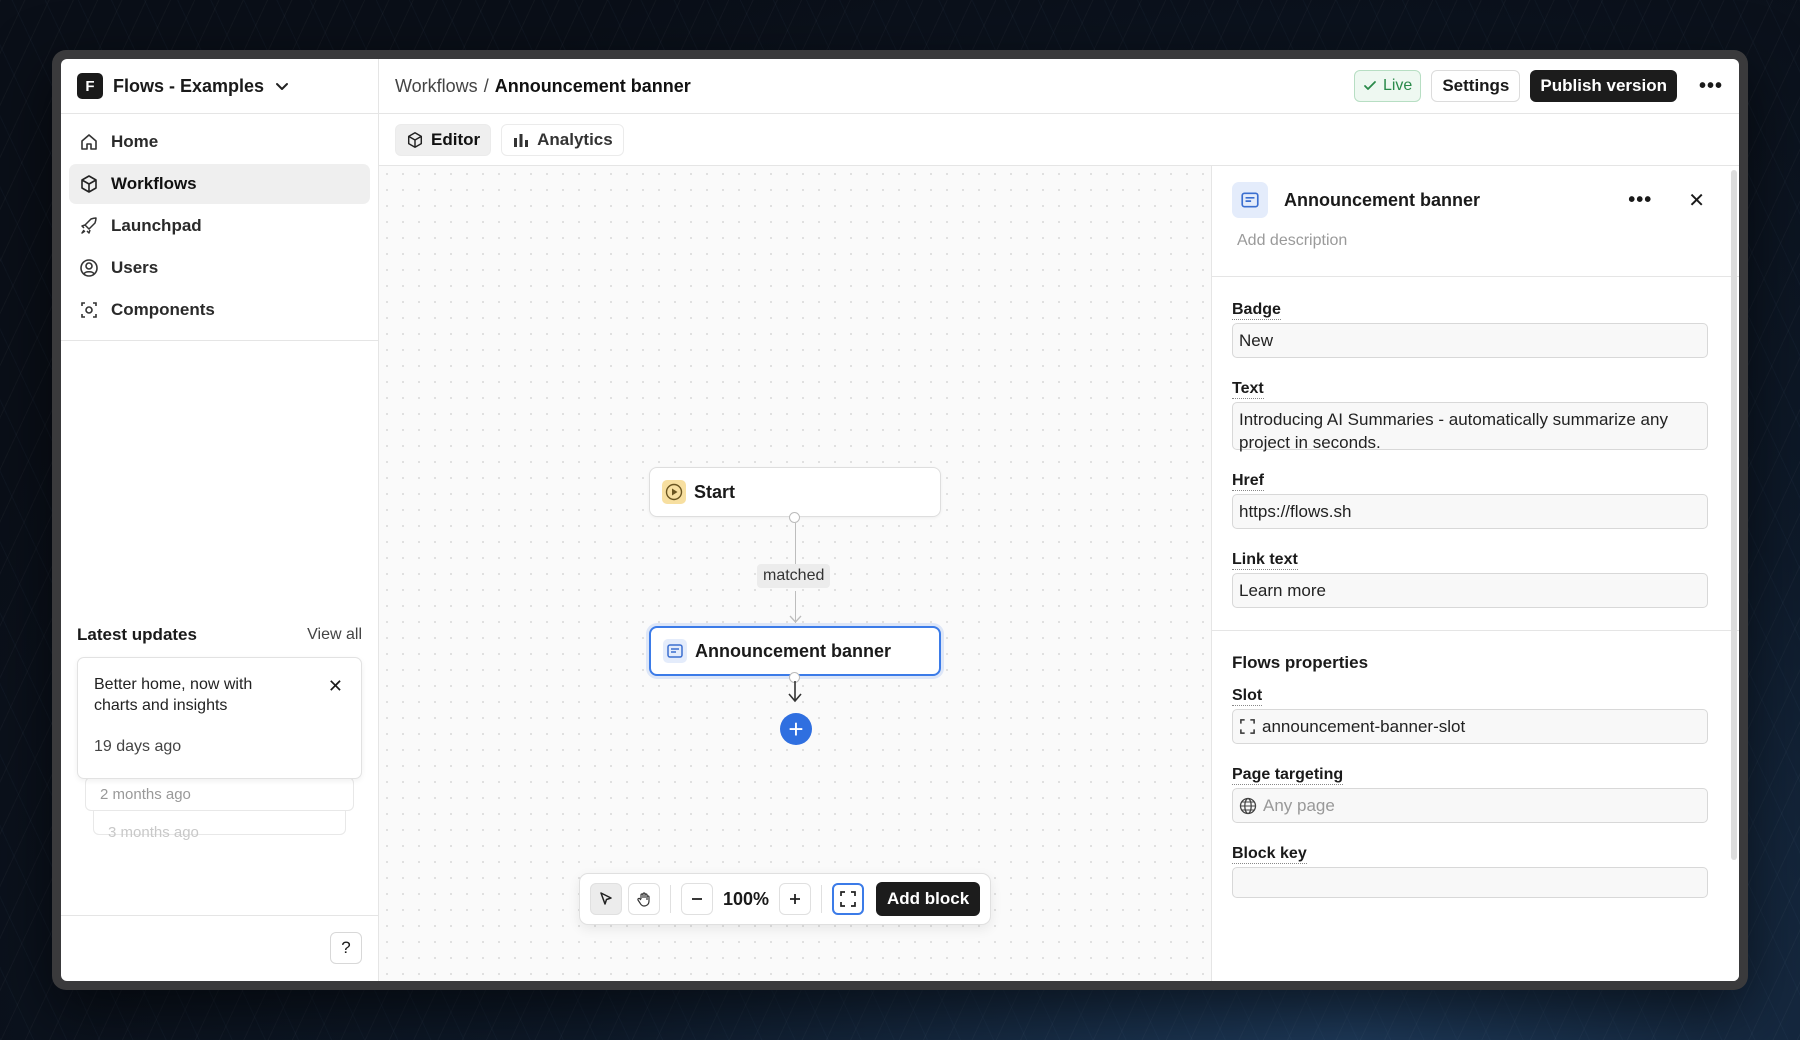  I want to click on sidebar-item-users: Users, so click(219, 268).